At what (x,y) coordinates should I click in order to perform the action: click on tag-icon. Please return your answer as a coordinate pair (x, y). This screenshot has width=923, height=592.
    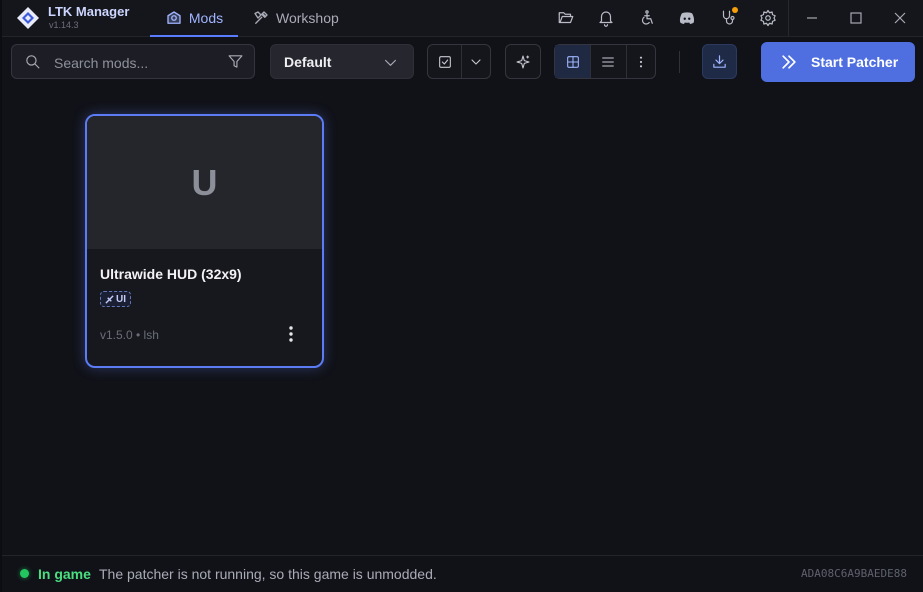
    Looking at the image, I should click on (109, 299).